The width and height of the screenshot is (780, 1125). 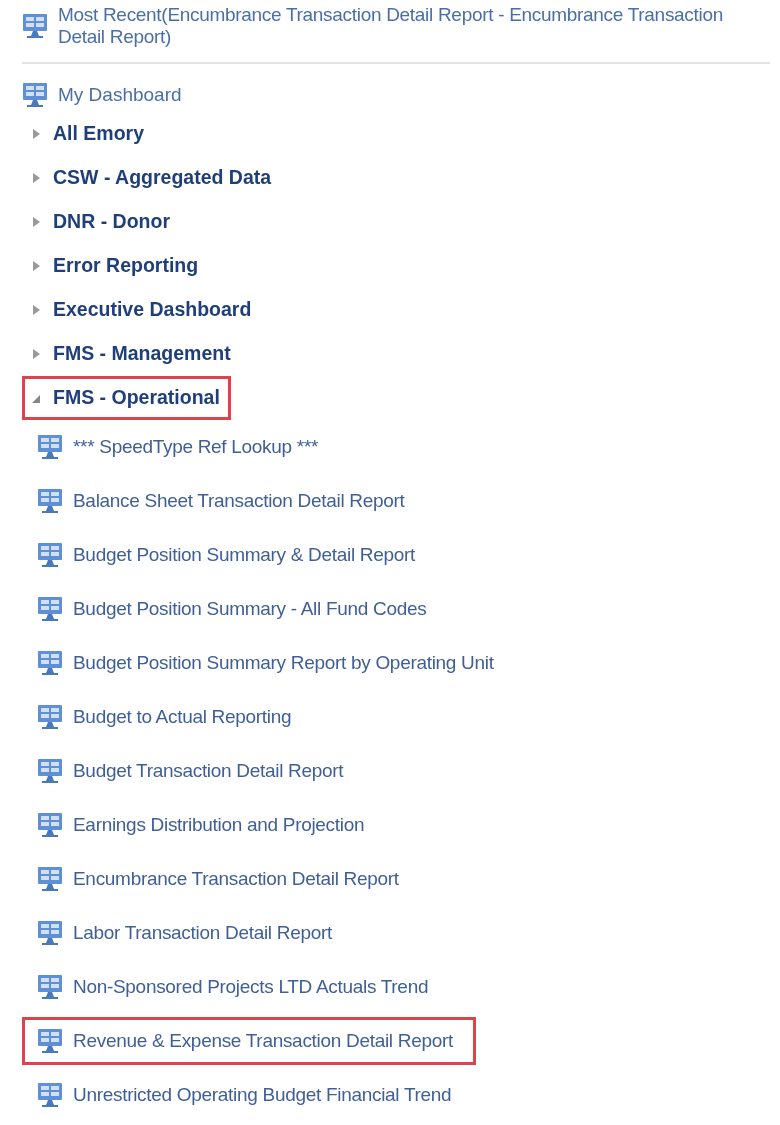 I want to click on folder-item: Executive Dashboard, so click(x=152, y=310).